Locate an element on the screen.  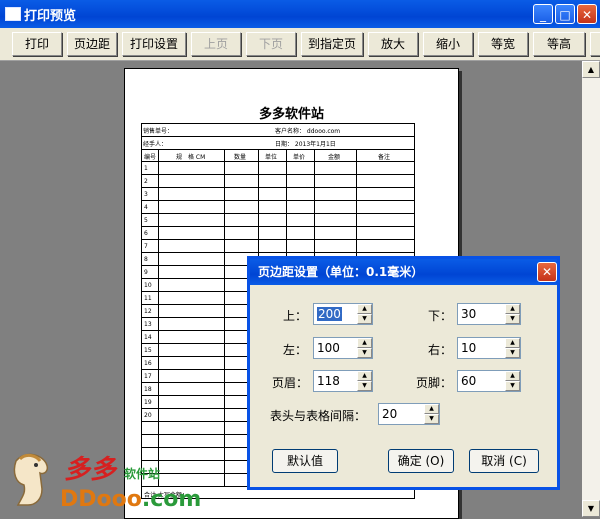
fit-height-button: 等高 is located at coordinates (559, 44).